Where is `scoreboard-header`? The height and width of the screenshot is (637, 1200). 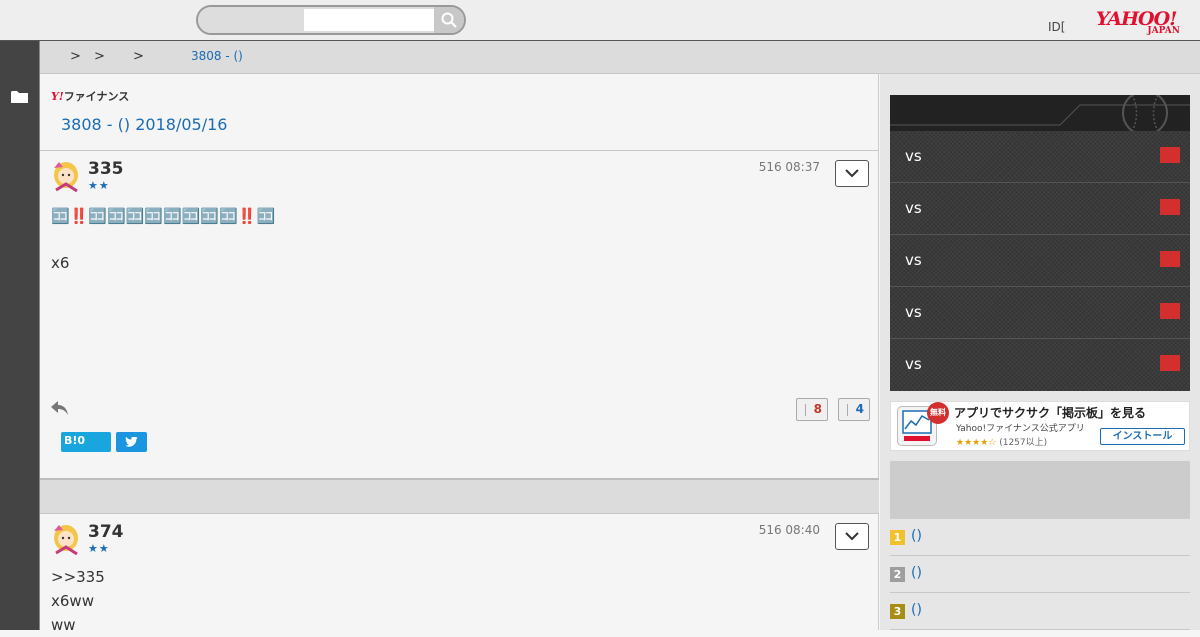
scoreboard-header is located at coordinates (1040, 113).